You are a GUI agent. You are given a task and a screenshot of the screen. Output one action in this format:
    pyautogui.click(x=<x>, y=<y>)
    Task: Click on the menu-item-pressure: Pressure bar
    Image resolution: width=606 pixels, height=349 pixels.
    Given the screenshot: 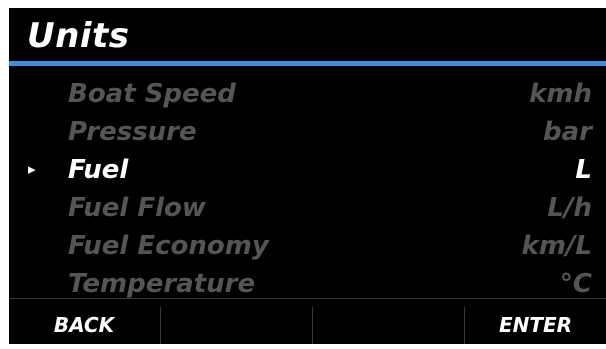 What is the action you would take?
    pyautogui.click(x=307, y=132)
    